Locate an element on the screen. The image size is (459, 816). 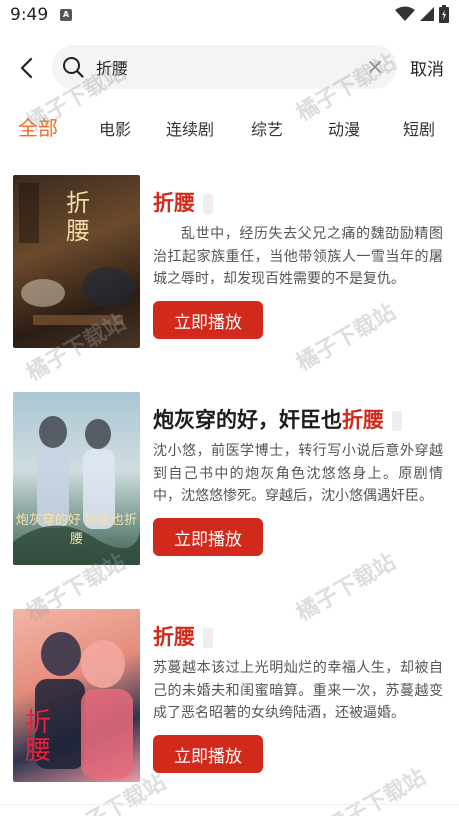
cancel-button: 取消 is located at coordinates (427, 67).